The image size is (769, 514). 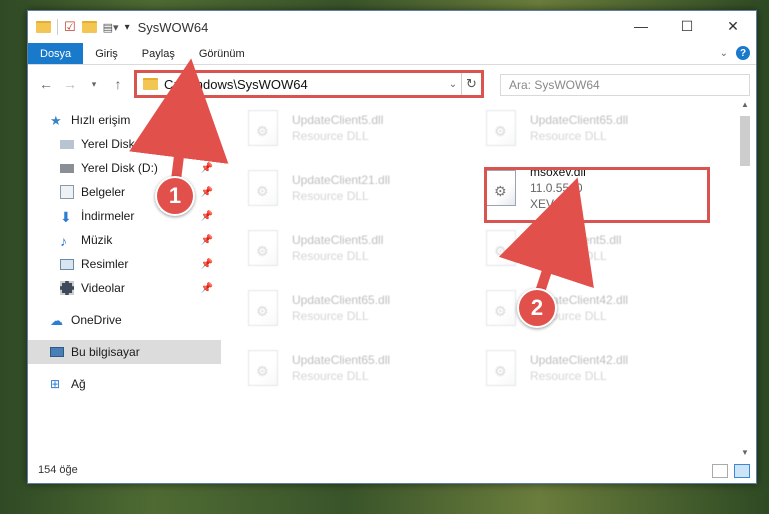 I want to click on sidebar-item-onedrive: ☁ OneDrive, so click(x=124, y=320).